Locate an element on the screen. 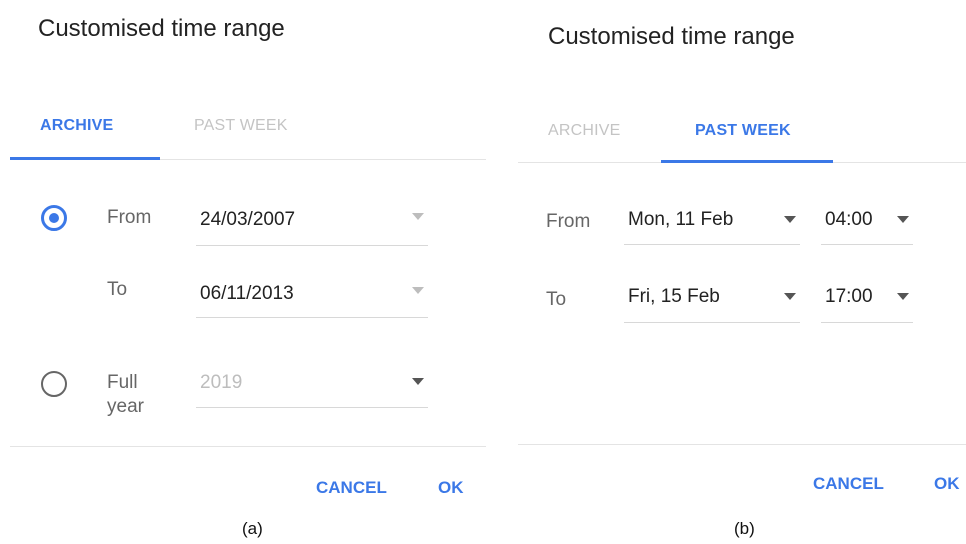 This screenshot has width=966, height=544. from-time-dropdown: 04:00 is located at coordinates (867, 227).